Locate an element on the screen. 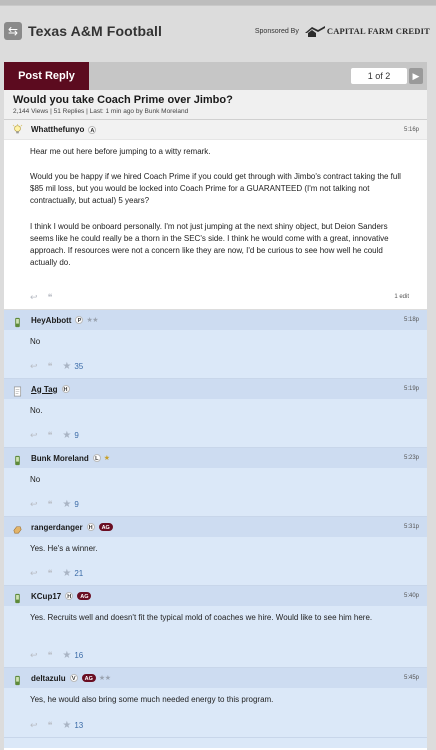 This screenshot has height=750, width=436. username: HeyAbbott is located at coordinates (51, 320).